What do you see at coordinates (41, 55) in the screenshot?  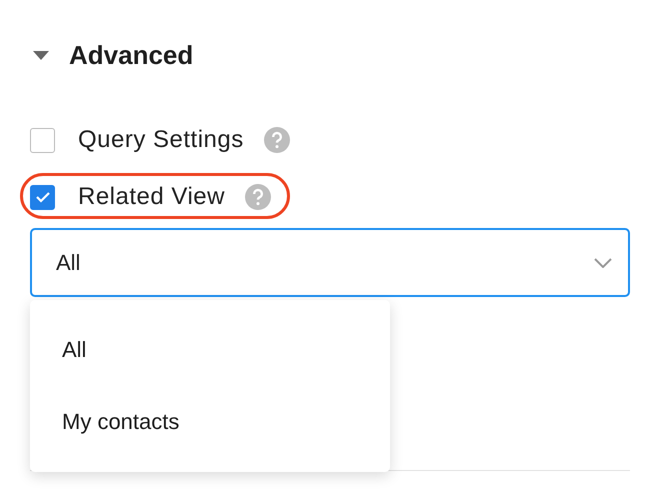 I see `collapse-triangle-icon` at bounding box center [41, 55].